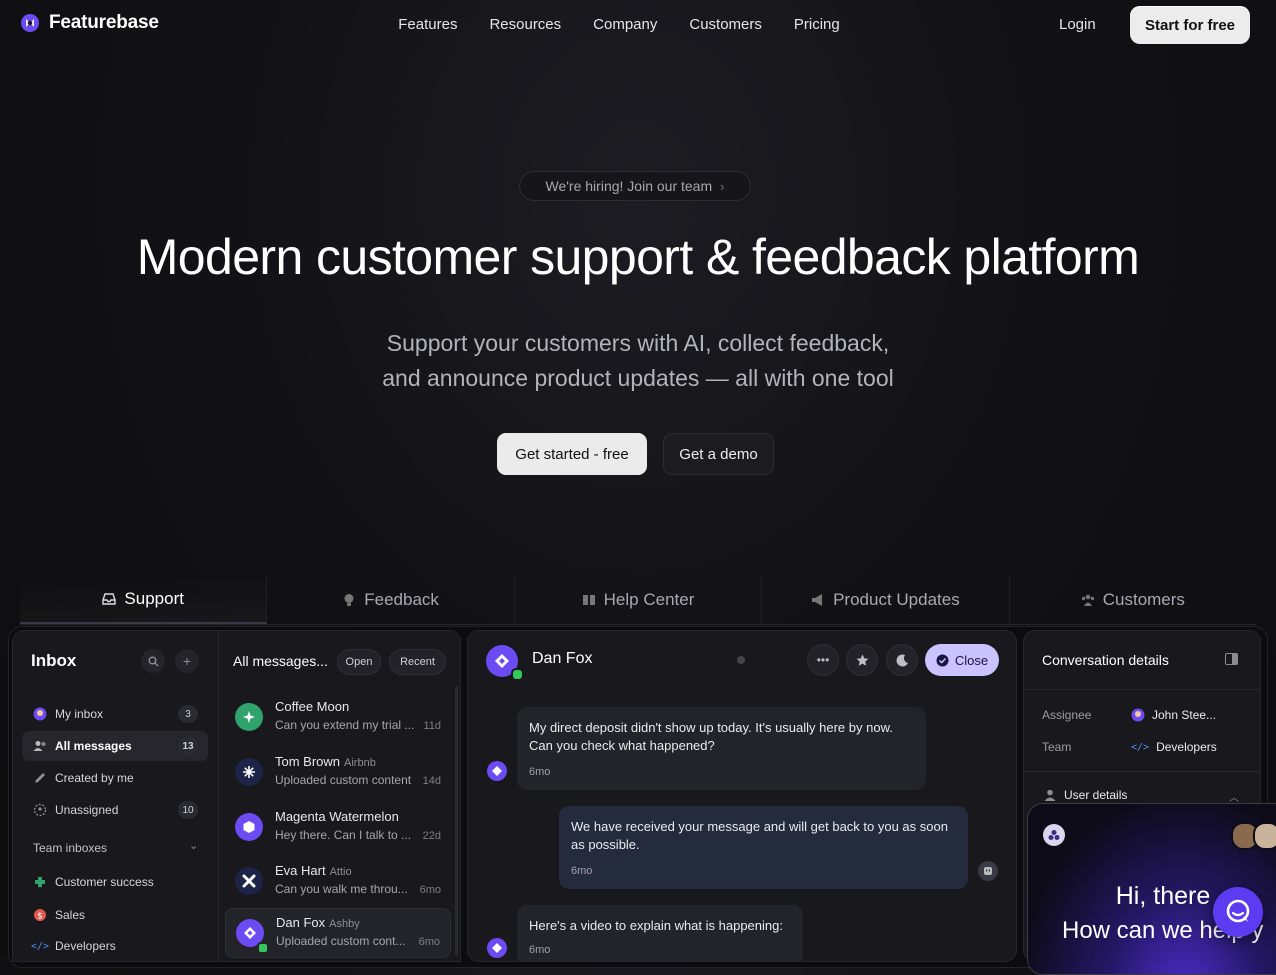 The width and height of the screenshot is (1276, 975). I want to click on get-demo-button: Get a demo, so click(718, 454).